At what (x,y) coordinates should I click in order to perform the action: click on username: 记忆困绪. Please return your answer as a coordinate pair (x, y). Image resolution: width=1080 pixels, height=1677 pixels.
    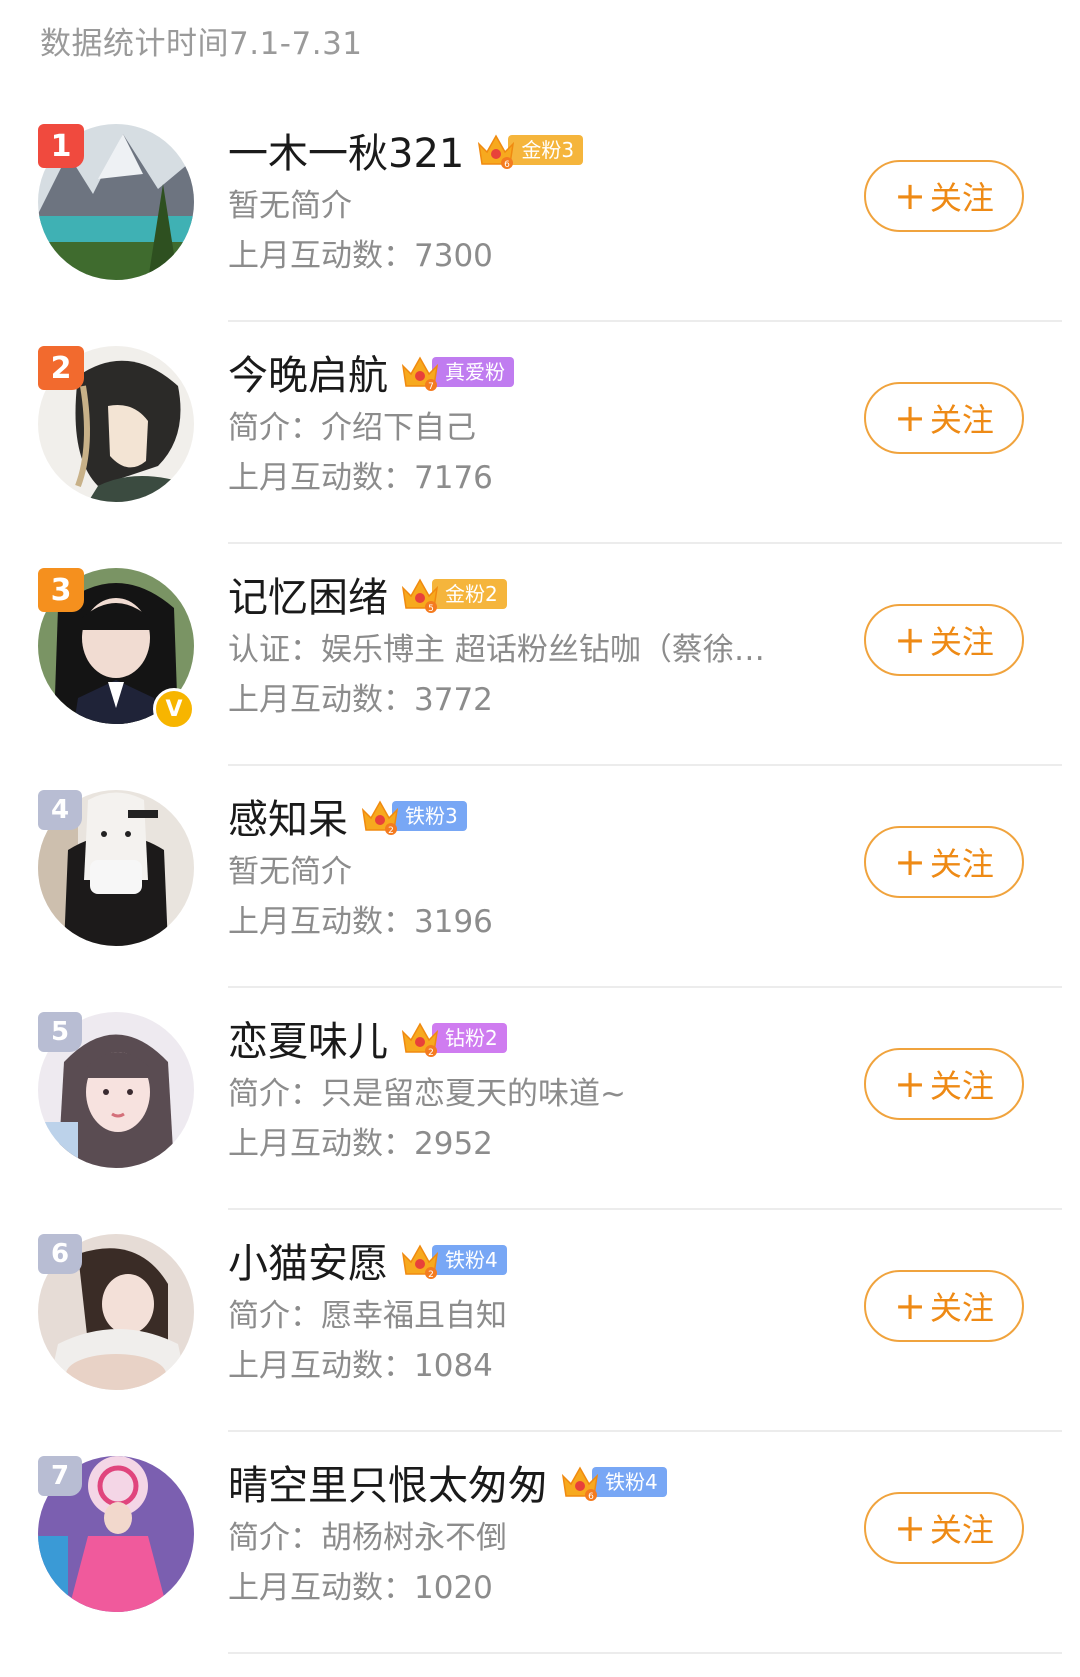
    Looking at the image, I should click on (308, 594).